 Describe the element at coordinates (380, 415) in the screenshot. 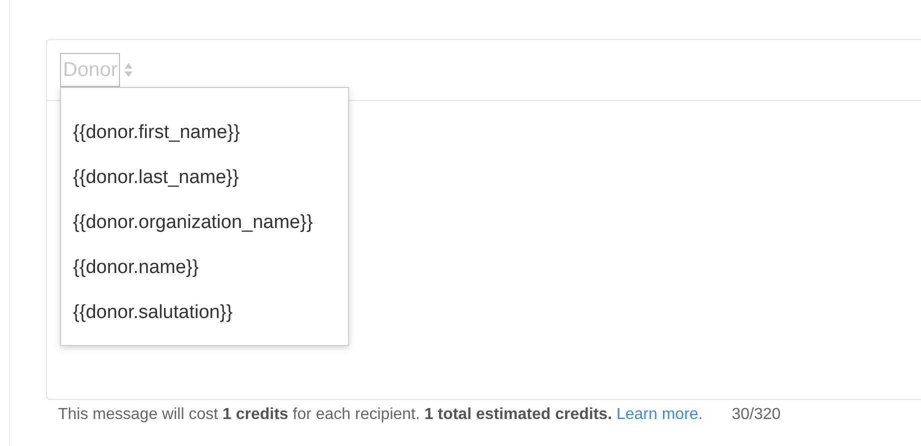

I see `cost-note: This message will cost 1 credits for each recipient. 1 total estimated credits. Learn more.` at that location.